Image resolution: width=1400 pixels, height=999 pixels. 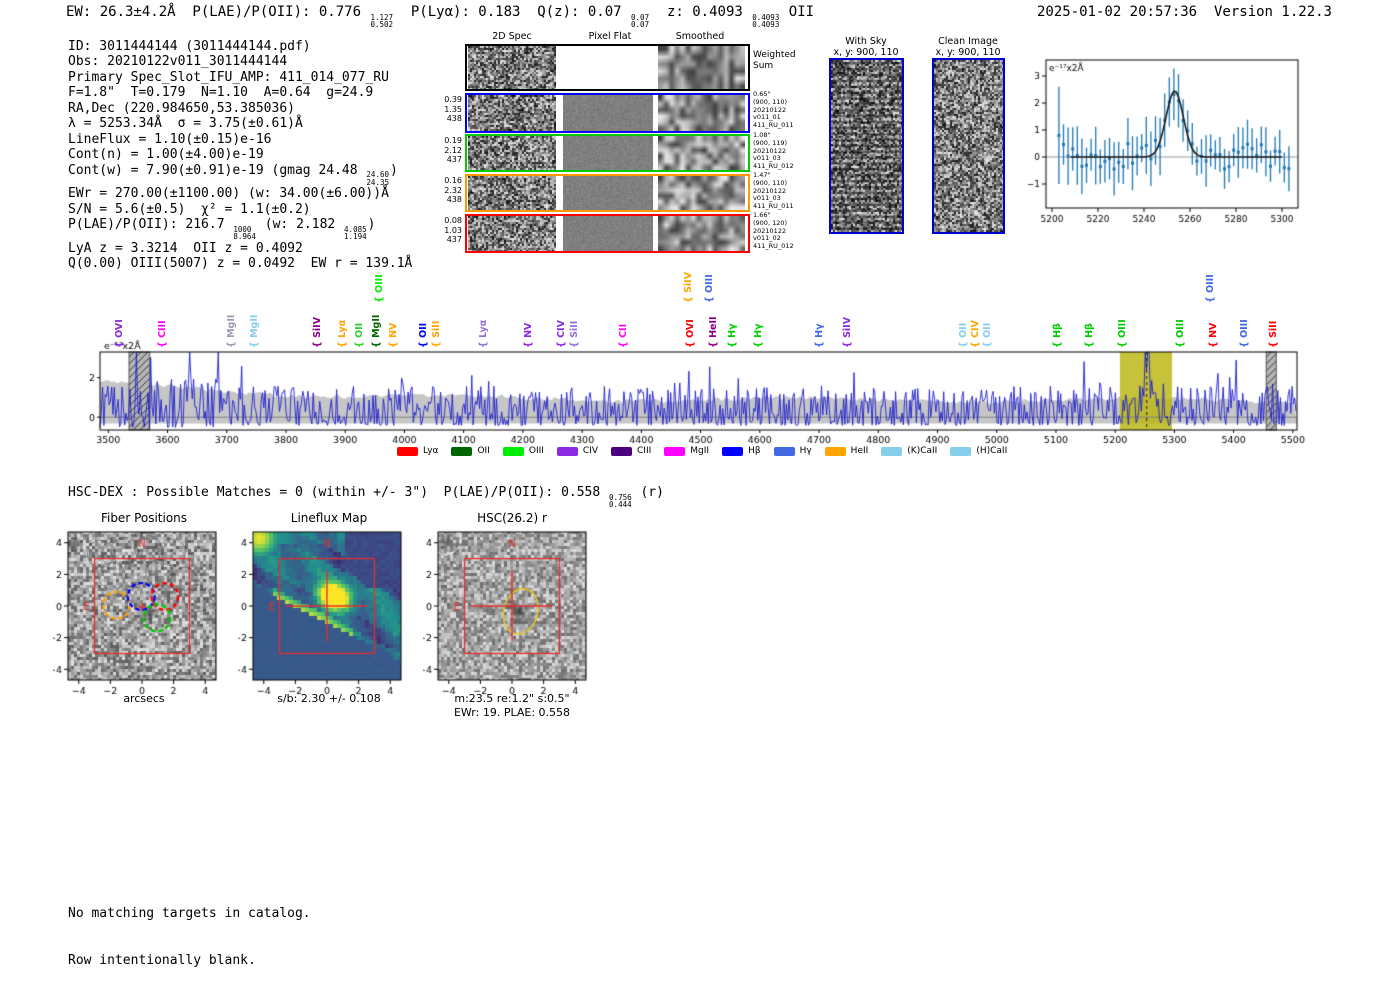 I want to click on left-label-line: 0.19, so click(x=453, y=140).